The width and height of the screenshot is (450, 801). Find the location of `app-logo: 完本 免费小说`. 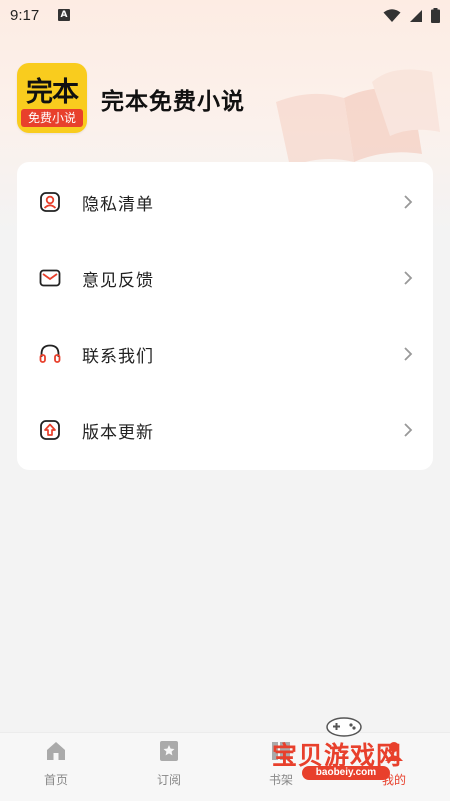

app-logo: 完本 免费小说 is located at coordinates (52, 98).